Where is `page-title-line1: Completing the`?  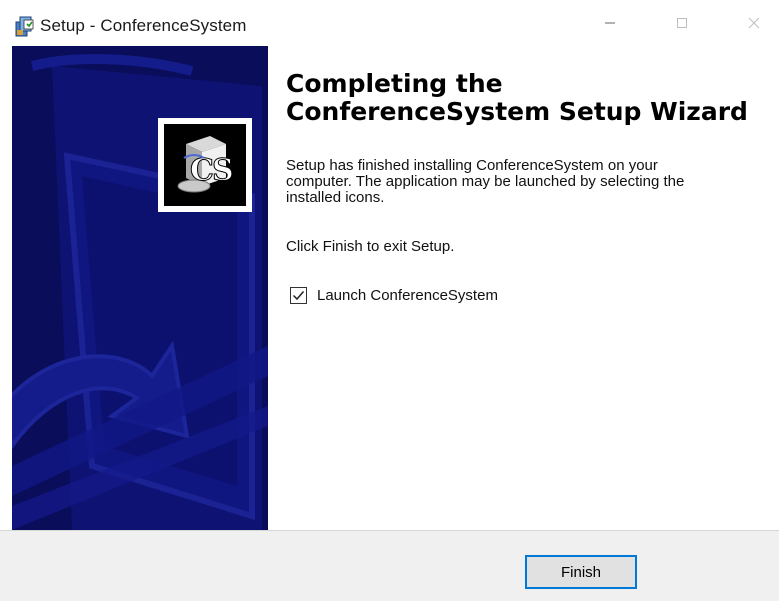
page-title-line1: Completing the is located at coordinates (394, 83).